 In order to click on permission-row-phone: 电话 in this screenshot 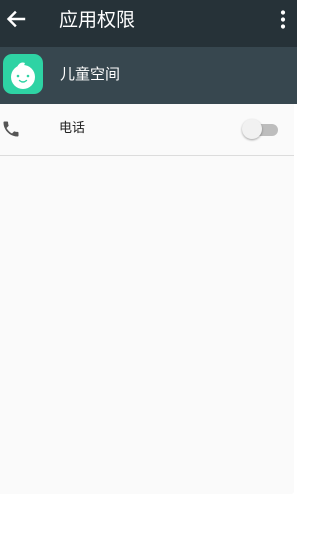, I will do `click(147, 130)`.